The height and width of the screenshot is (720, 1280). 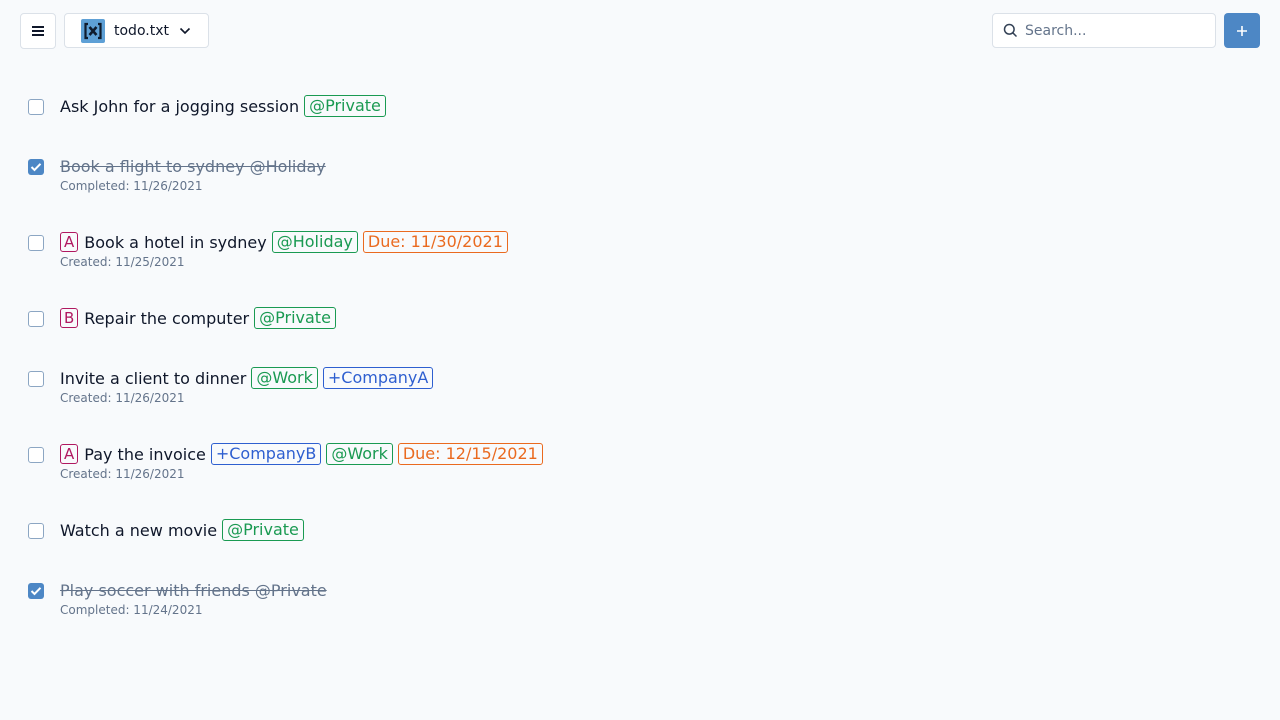 What do you see at coordinates (1010, 30) in the screenshot?
I see `search-icon` at bounding box center [1010, 30].